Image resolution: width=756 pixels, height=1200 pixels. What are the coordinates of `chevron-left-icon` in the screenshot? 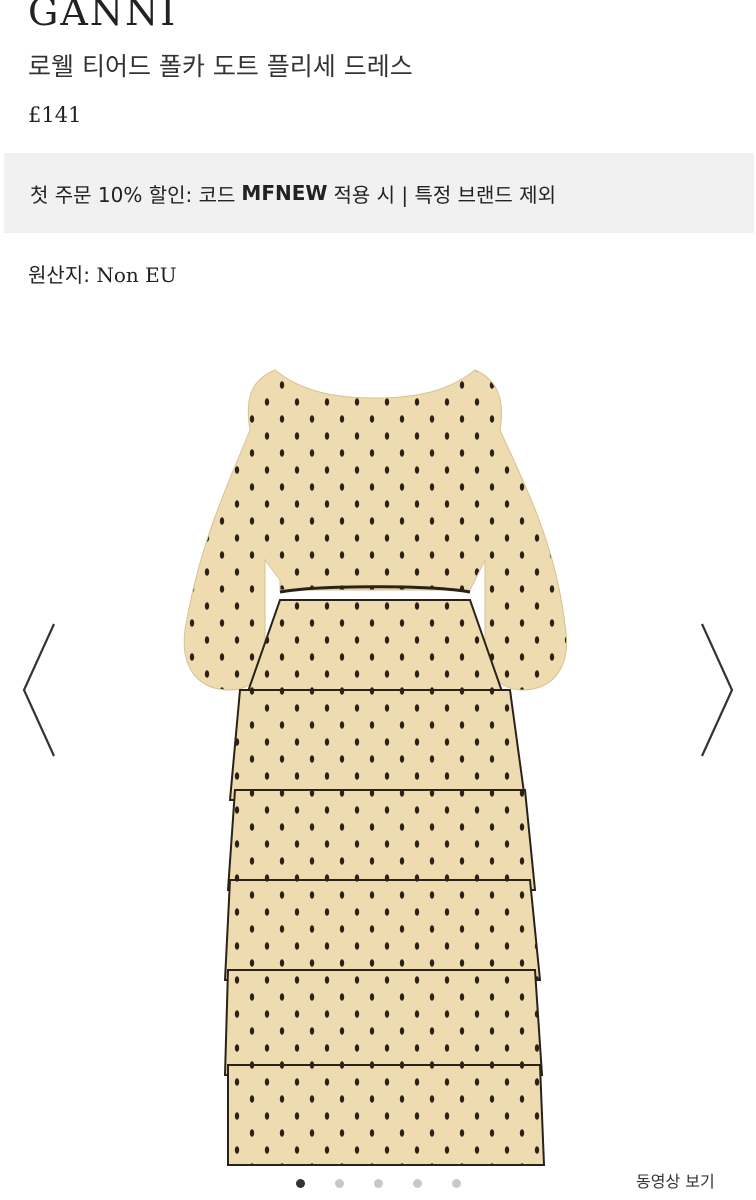 It's located at (38, 690).